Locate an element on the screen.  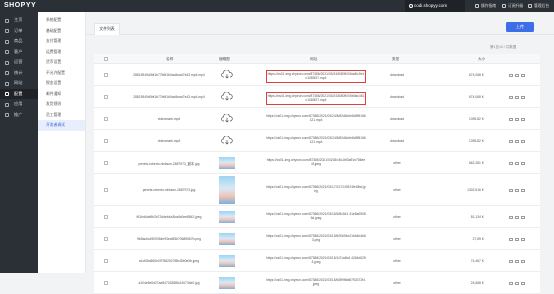
sidebar-item: 订单 is located at coordinates (19, 31).